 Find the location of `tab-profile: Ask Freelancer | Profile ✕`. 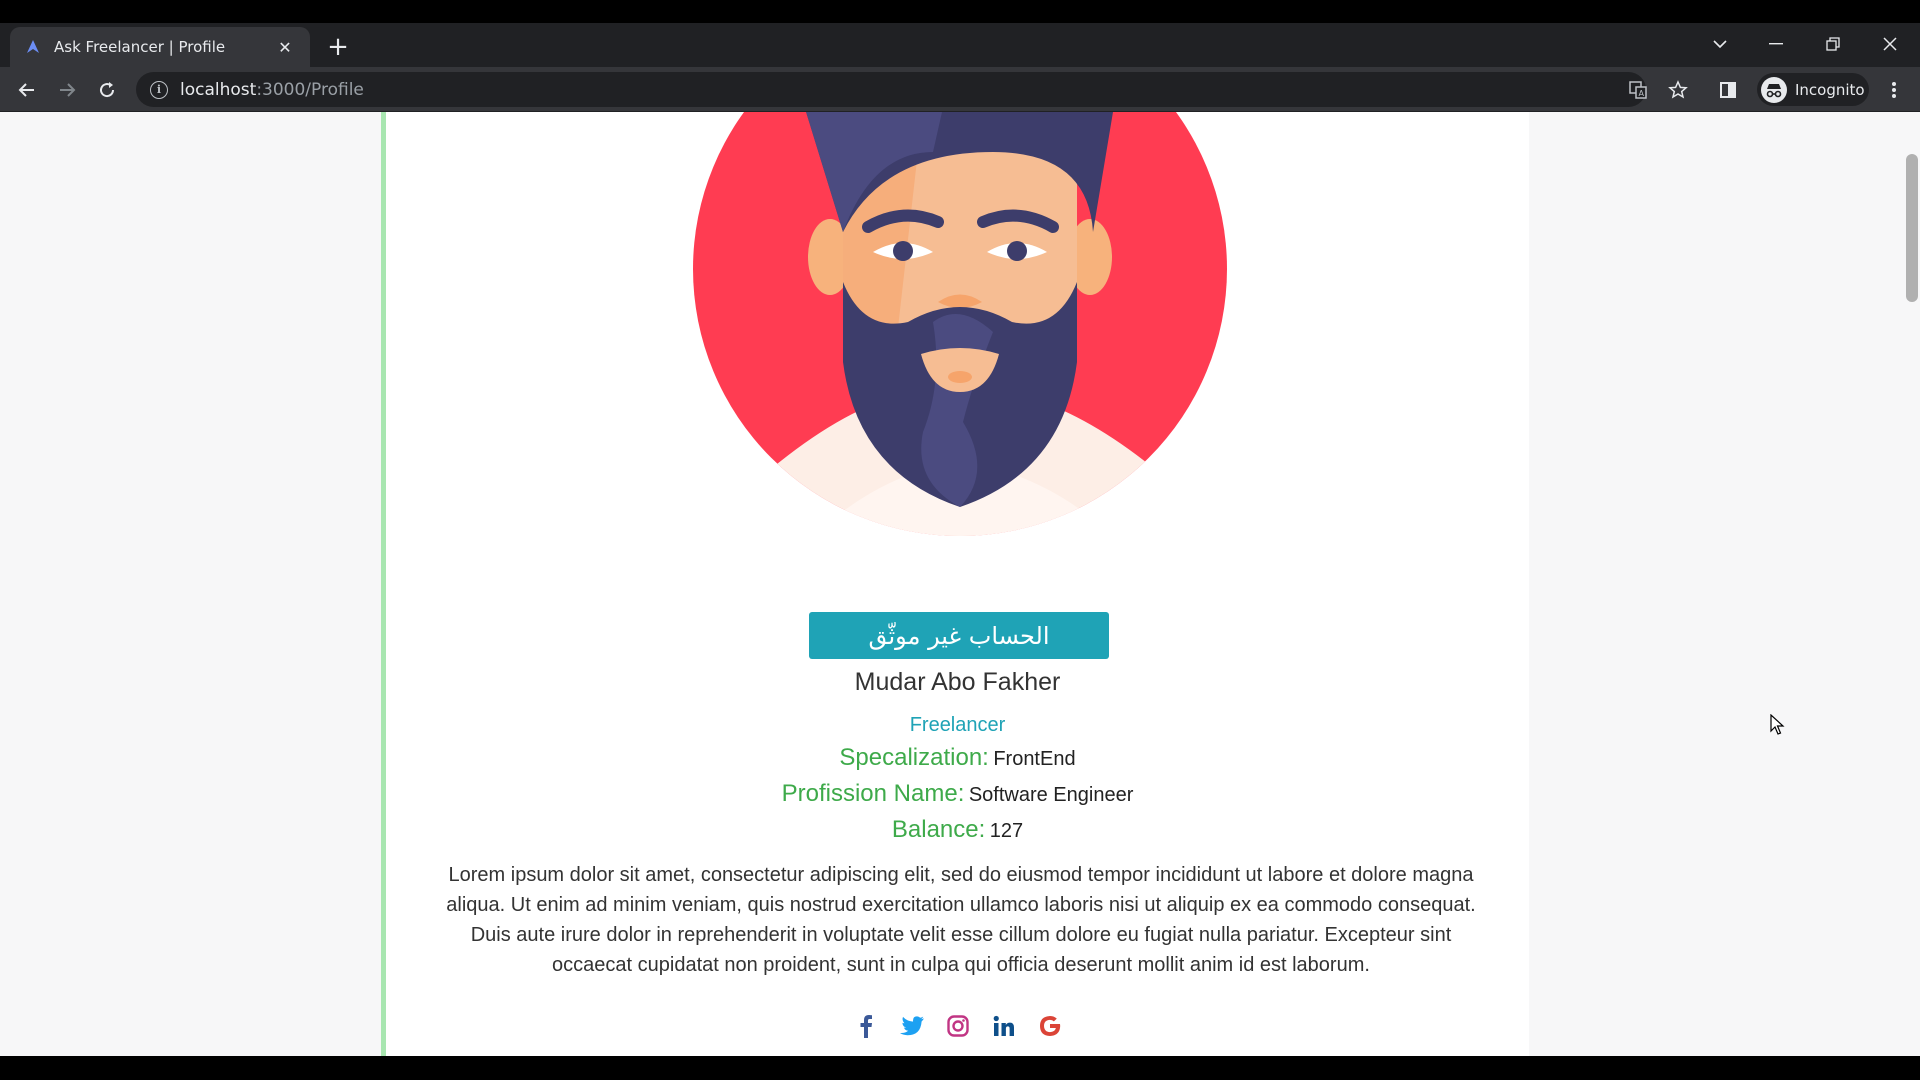

tab-profile: Ask Freelancer | Profile ✕ is located at coordinates (160, 47).